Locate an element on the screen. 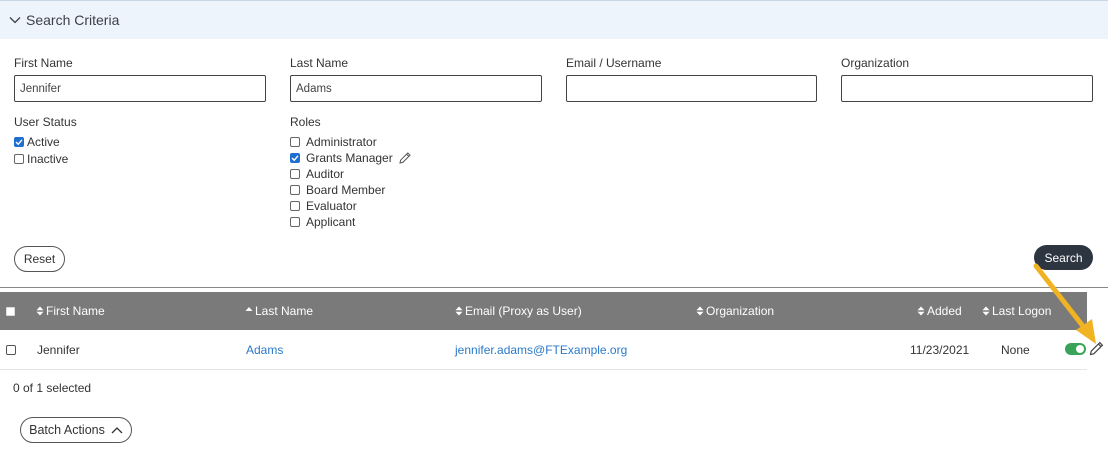  email-label: Email / Username is located at coordinates (614, 63).